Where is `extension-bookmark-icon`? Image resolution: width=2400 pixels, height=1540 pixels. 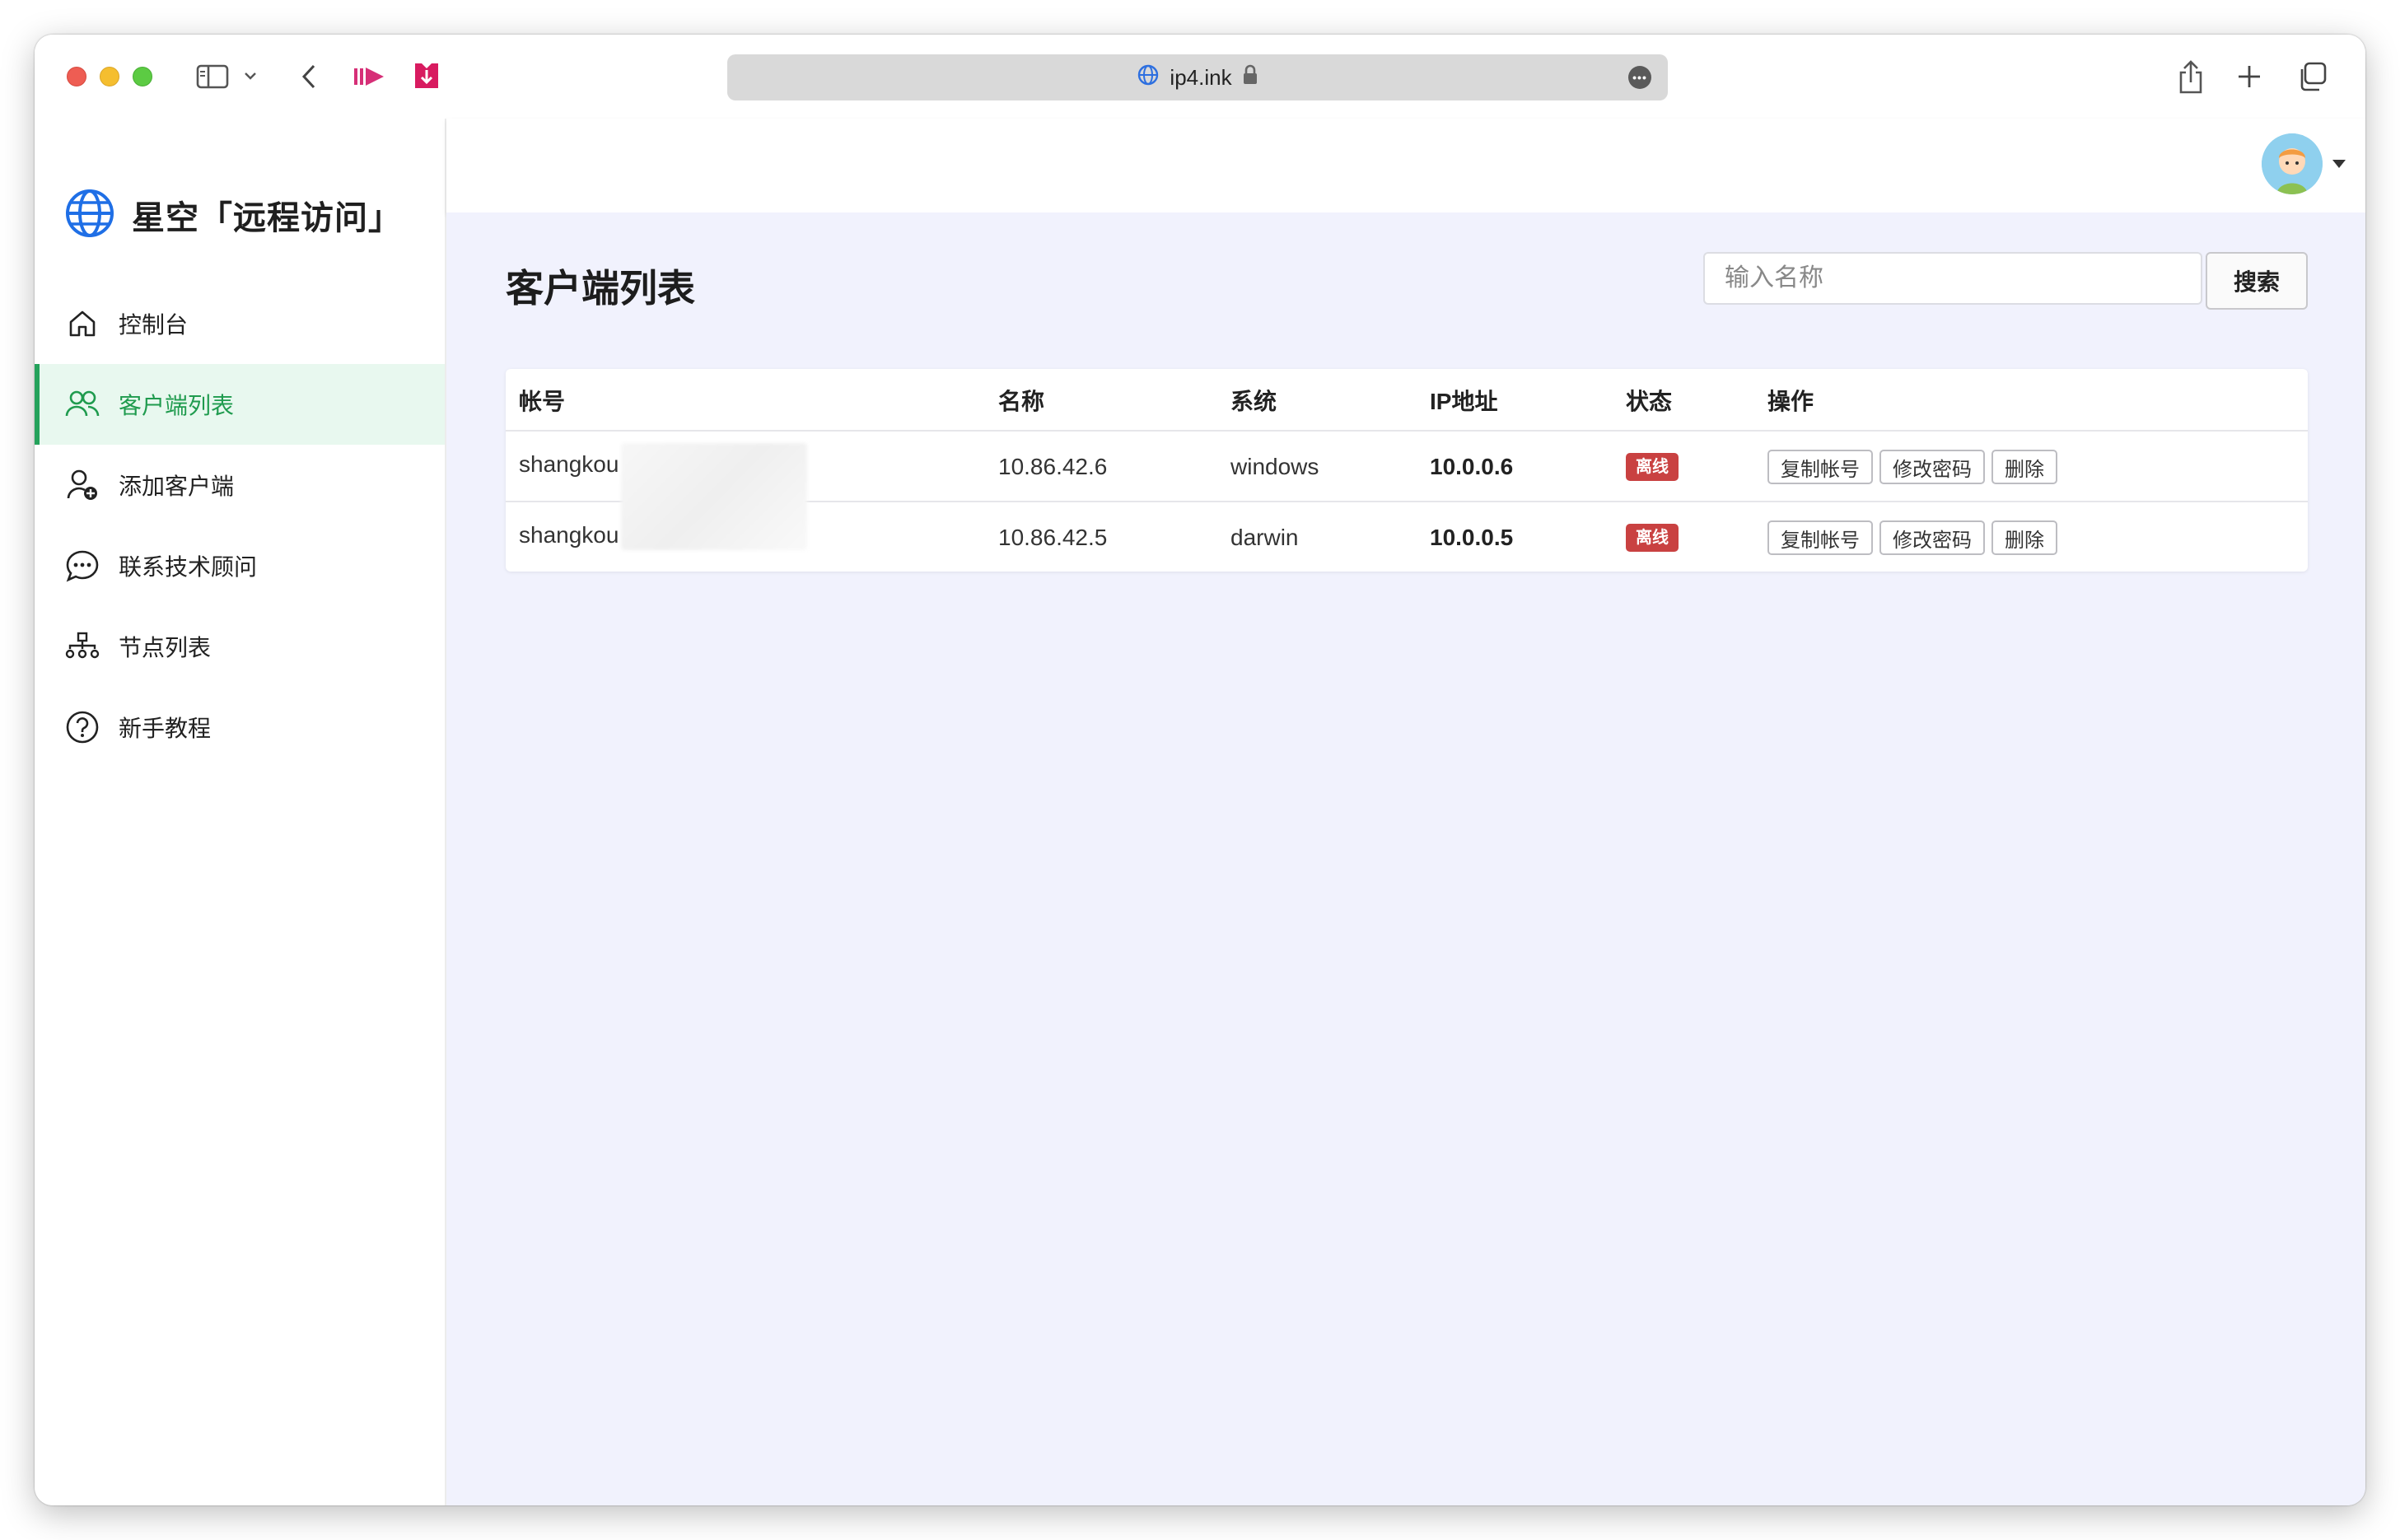 extension-bookmark-icon is located at coordinates (426, 75).